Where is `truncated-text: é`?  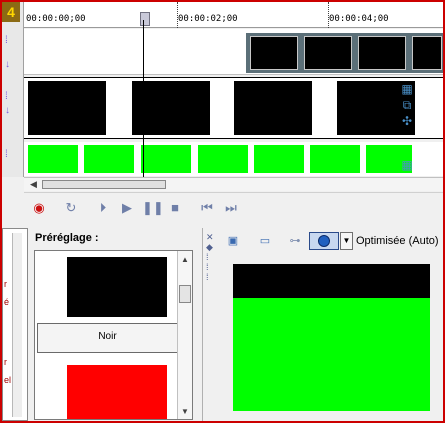
truncated-text: é is located at coordinates (7, 302).